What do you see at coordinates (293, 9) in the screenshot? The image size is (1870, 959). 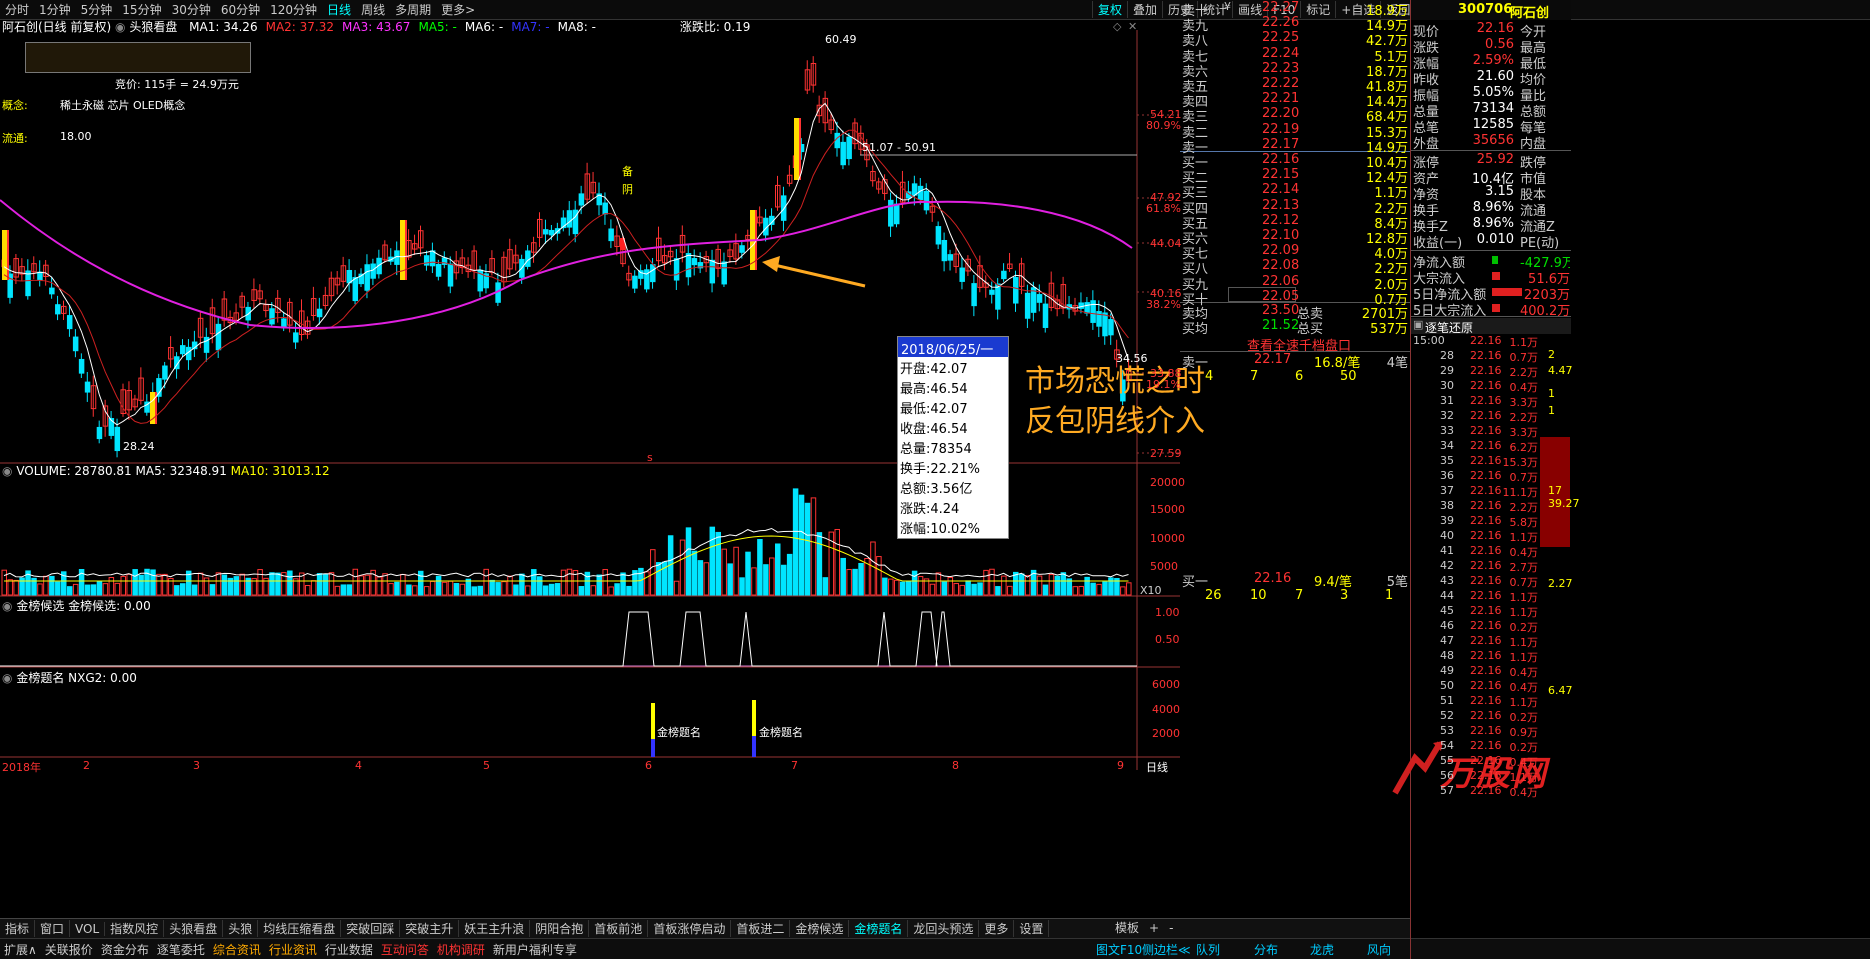 I see `period-tab: 120分钟` at bounding box center [293, 9].